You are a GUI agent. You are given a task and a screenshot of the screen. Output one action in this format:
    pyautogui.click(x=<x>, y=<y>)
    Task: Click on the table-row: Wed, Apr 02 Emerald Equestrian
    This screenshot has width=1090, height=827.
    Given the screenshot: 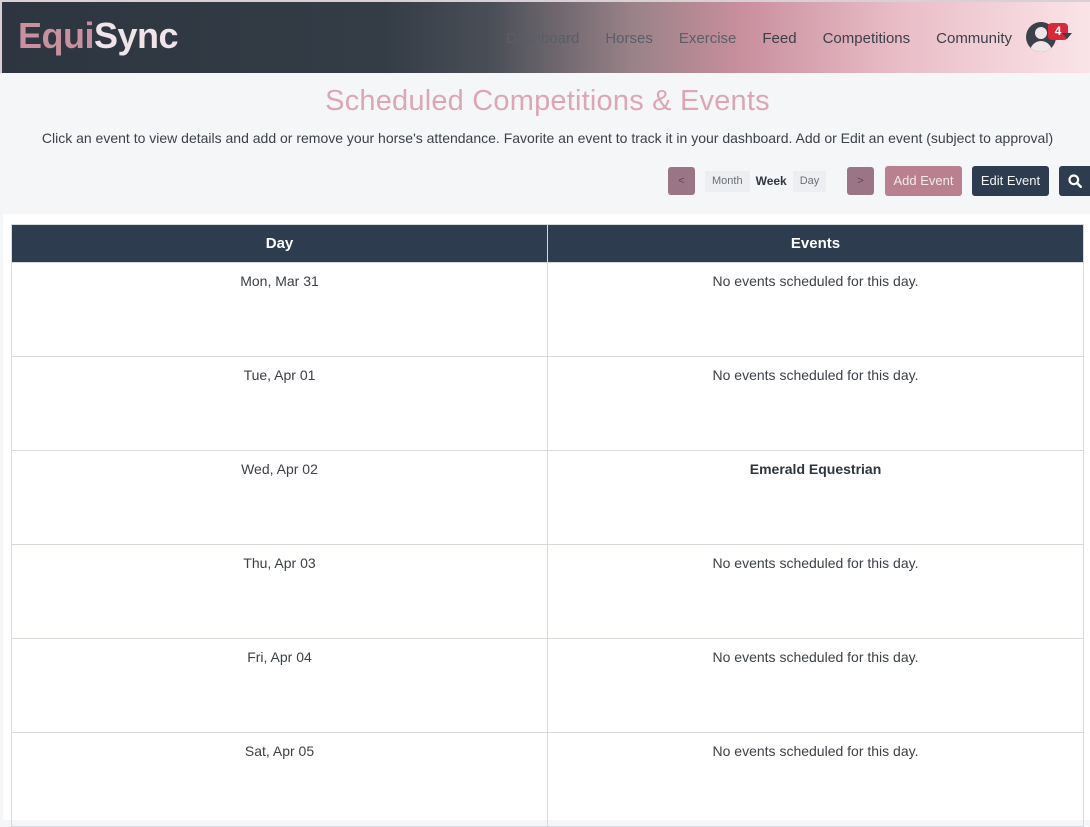 What is the action you would take?
    pyautogui.click(x=547, y=497)
    